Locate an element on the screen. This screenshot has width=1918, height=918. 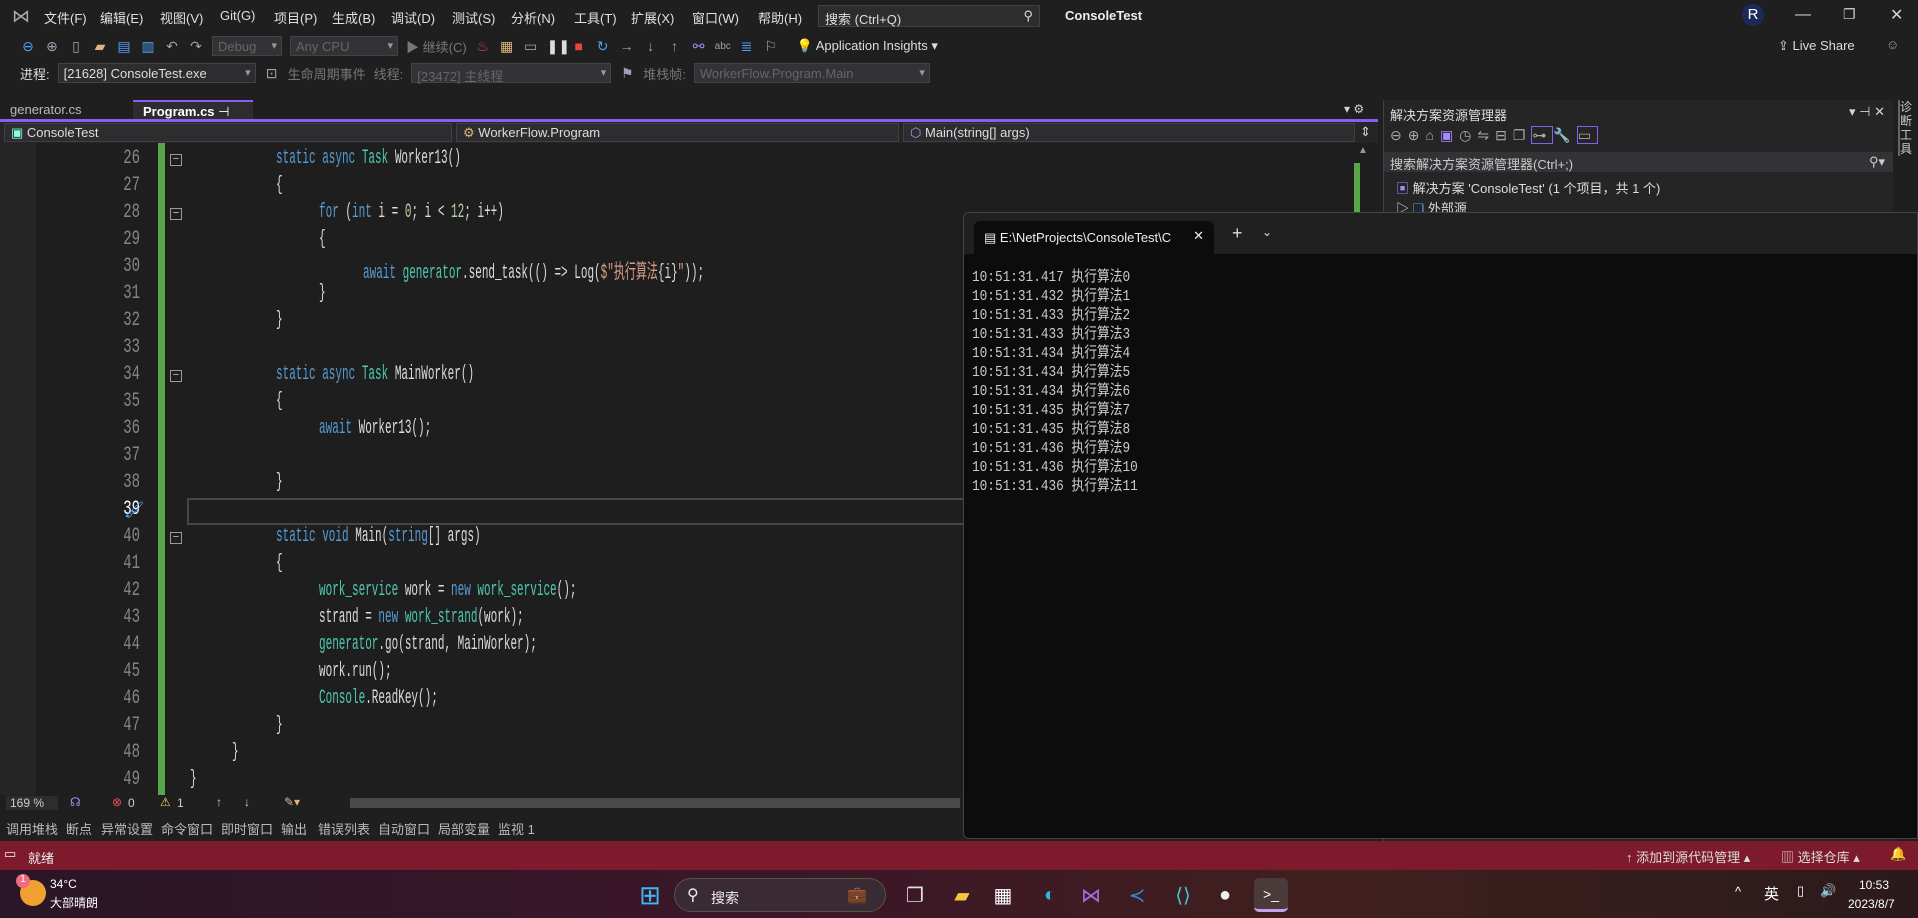
spellcheck-icon: abc is located at coordinates (723, 46).